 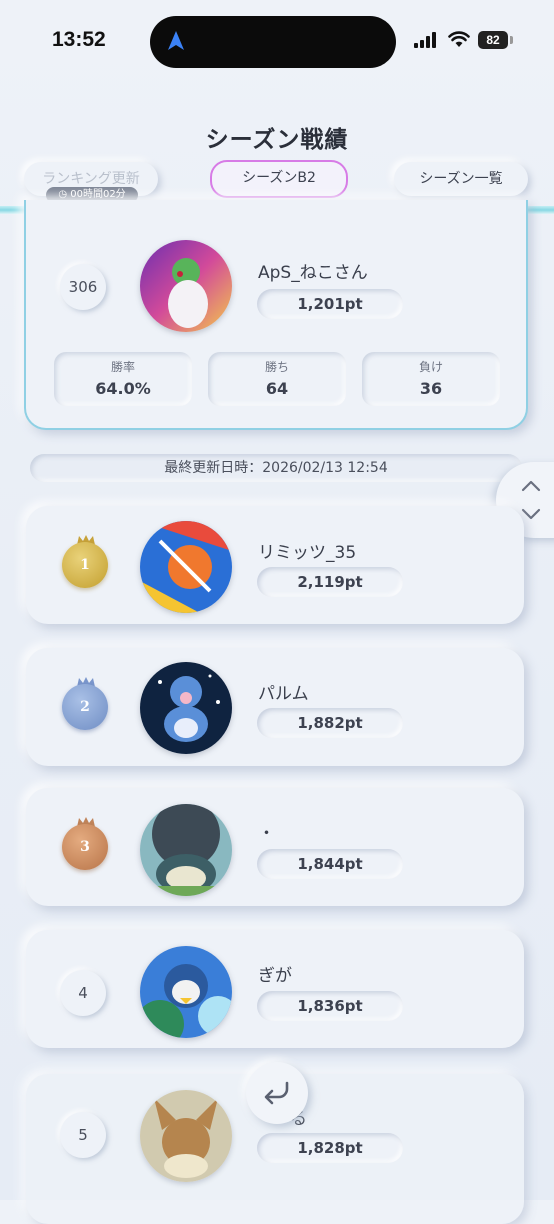 I want to click on my-avatar, so click(x=186, y=286).